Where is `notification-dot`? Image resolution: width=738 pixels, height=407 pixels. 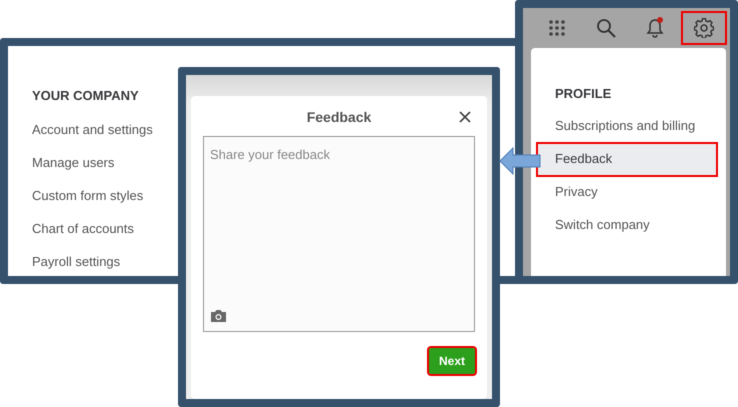 notification-dot is located at coordinates (659, 20).